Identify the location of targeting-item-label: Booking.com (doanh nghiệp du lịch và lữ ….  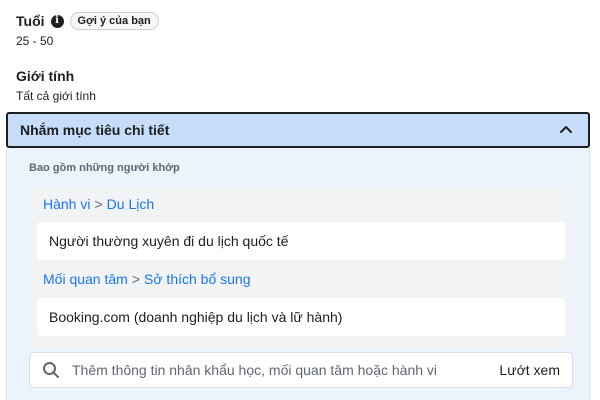
(196, 317).